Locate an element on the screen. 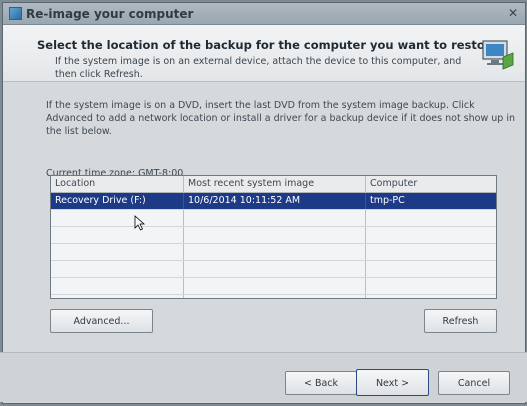 The image size is (527, 406). window-title: Re-image your computer is located at coordinates (110, 14).